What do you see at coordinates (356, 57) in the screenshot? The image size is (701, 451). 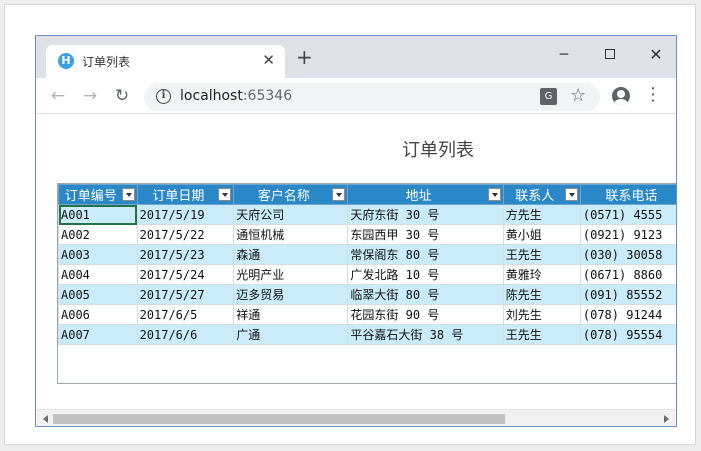 I see `title-bar: H 订单列表 ✕ + ─ ✕` at bounding box center [356, 57].